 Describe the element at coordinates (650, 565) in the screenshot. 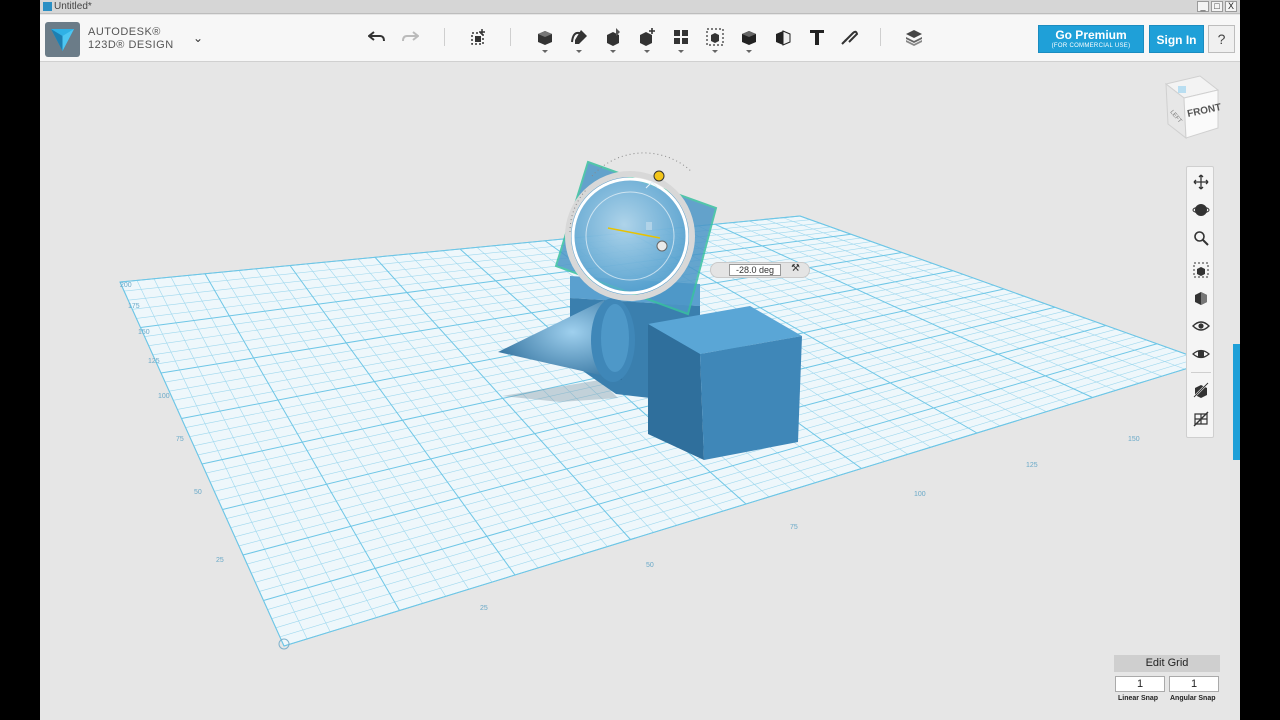

I see `grid-label-bottom: 50` at that location.